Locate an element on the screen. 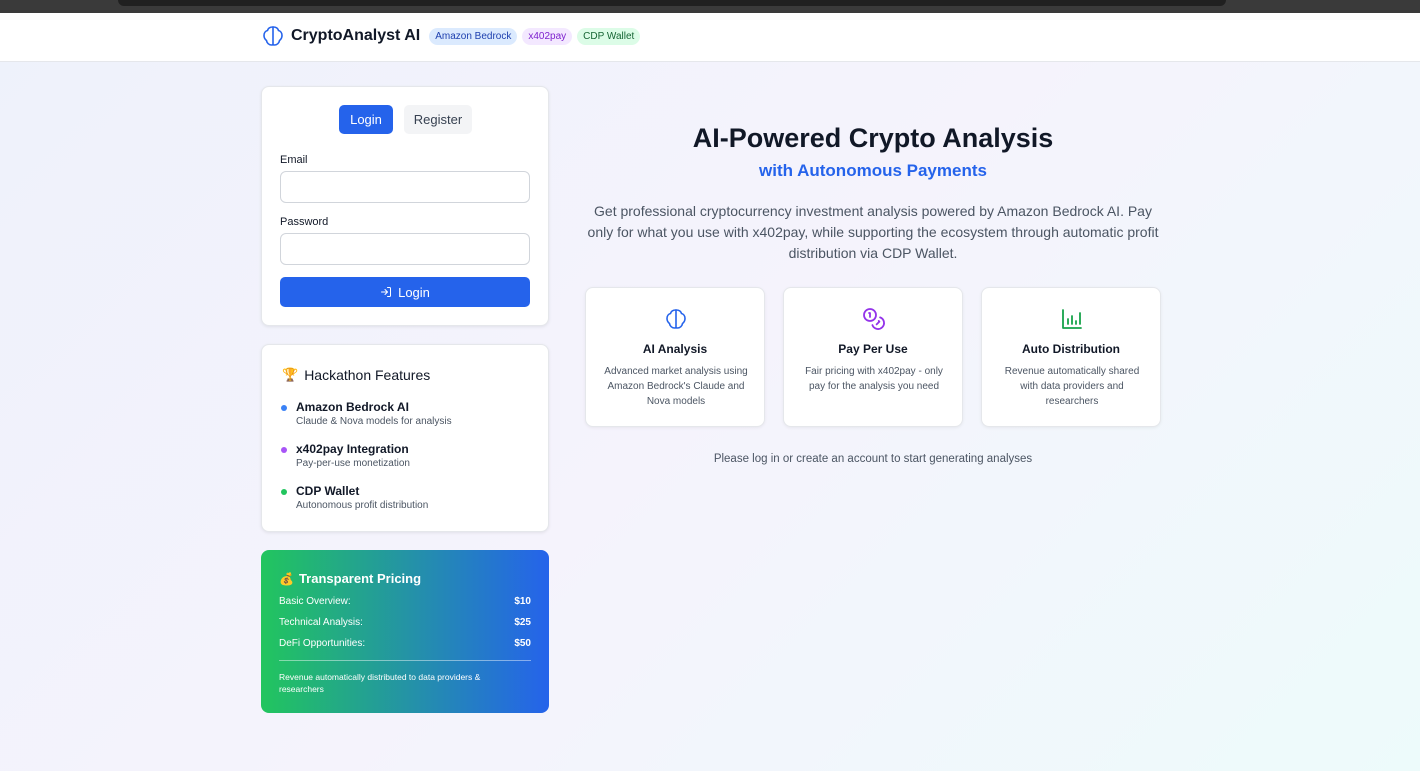  brand-name: CryptoAnalyst AI is located at coordinates (356, 35).